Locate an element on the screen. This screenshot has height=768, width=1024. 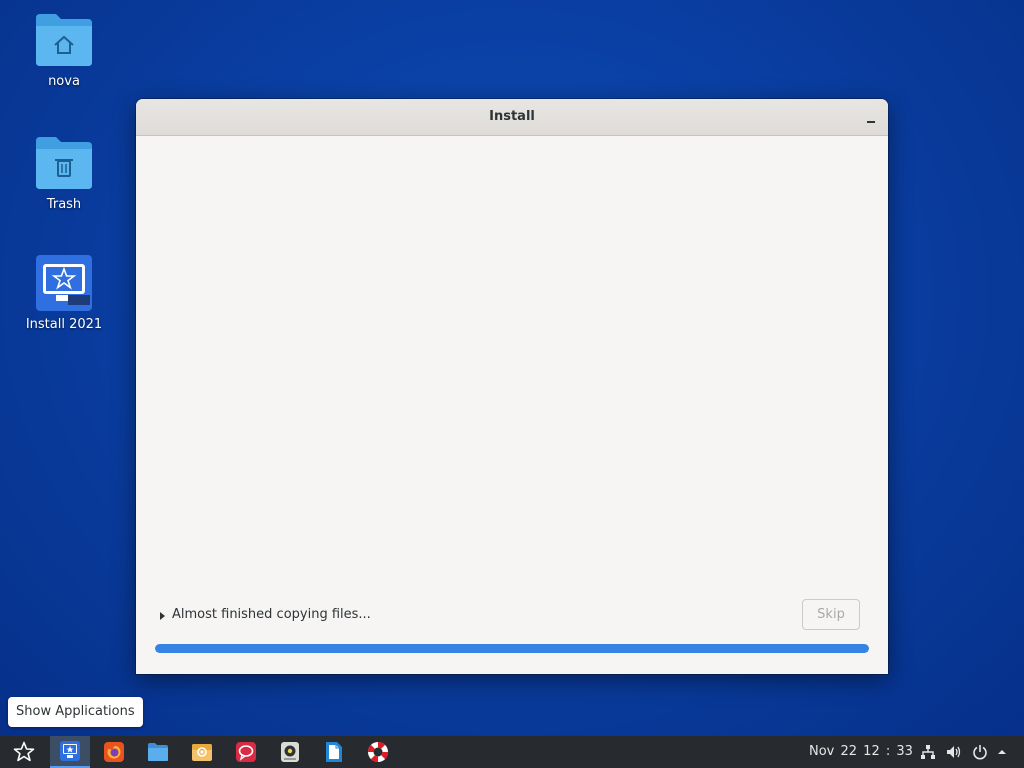
folder-icon is located at coordinates (158, 752).